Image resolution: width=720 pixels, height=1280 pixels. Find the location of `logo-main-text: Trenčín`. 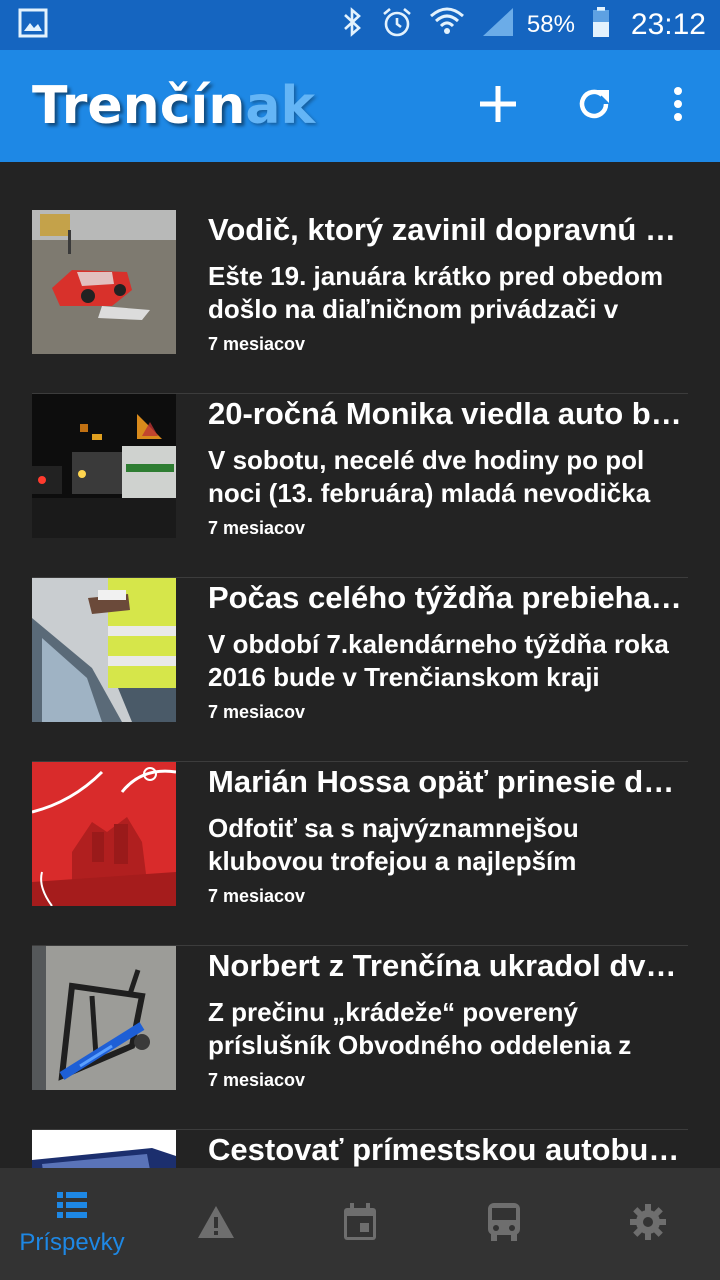

logo-main-text: Trenčín is located at coordinates (139, 106).